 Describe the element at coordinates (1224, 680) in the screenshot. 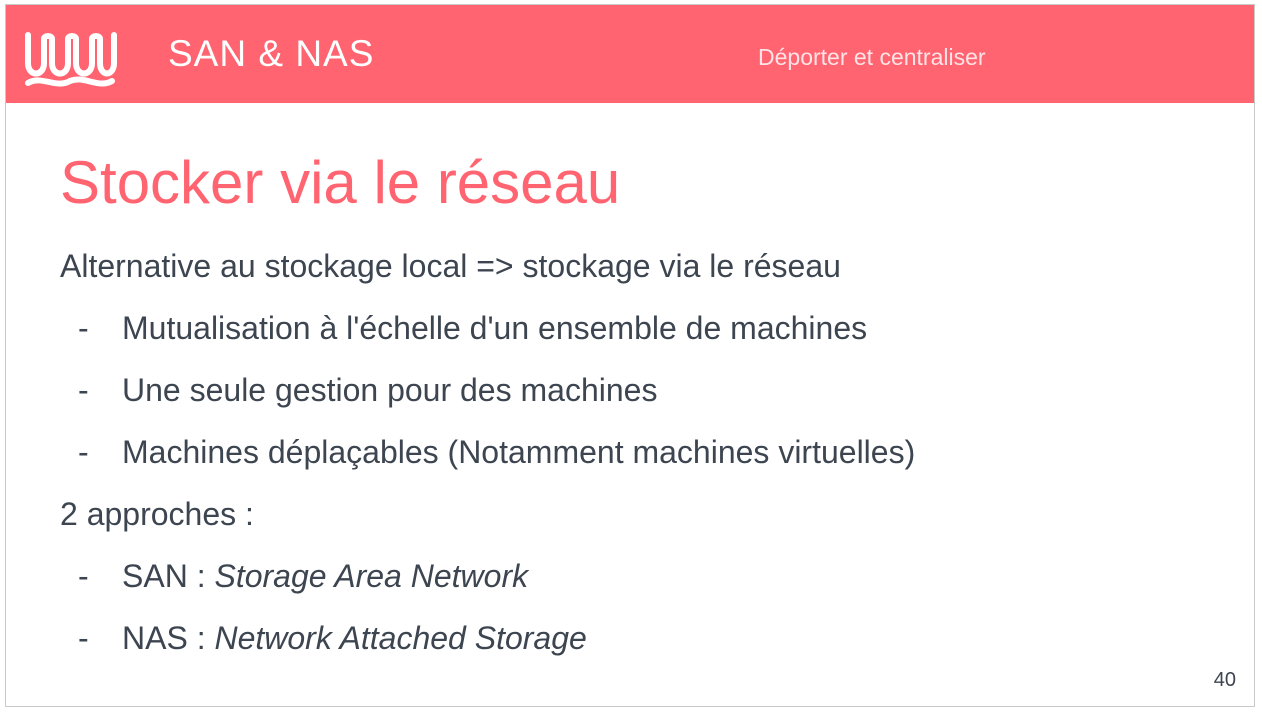

I see `page-number: 40` at that location.